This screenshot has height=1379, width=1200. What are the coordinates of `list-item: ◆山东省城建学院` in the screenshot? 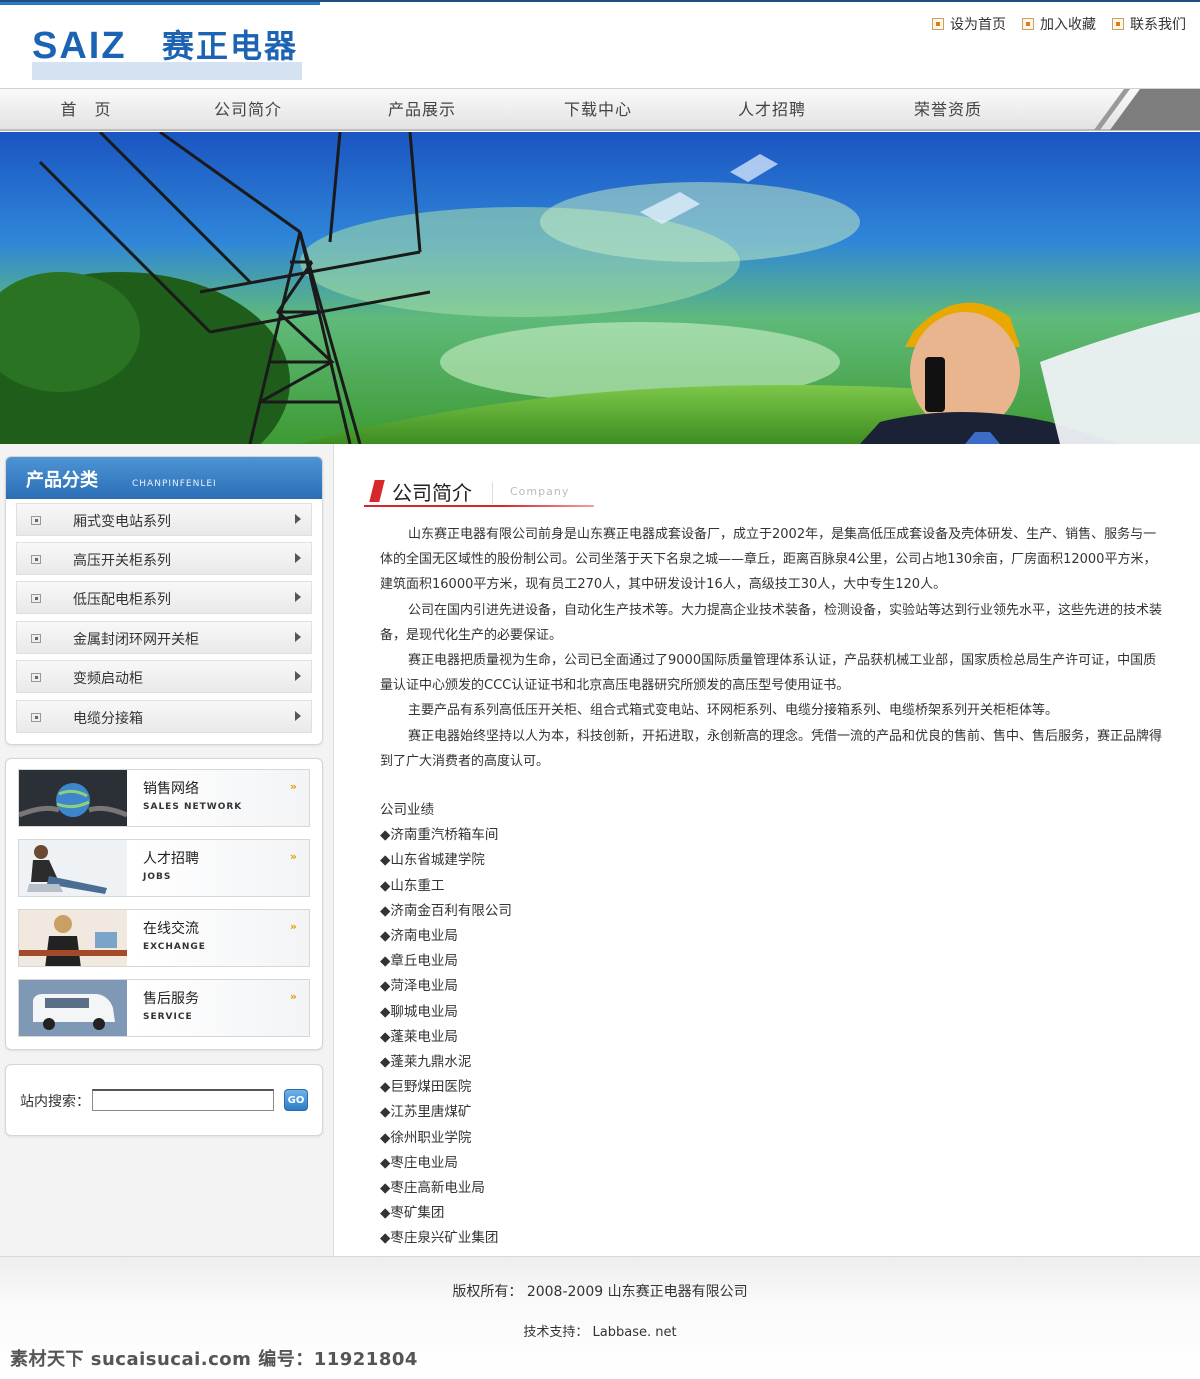 It's located at (432, 860).